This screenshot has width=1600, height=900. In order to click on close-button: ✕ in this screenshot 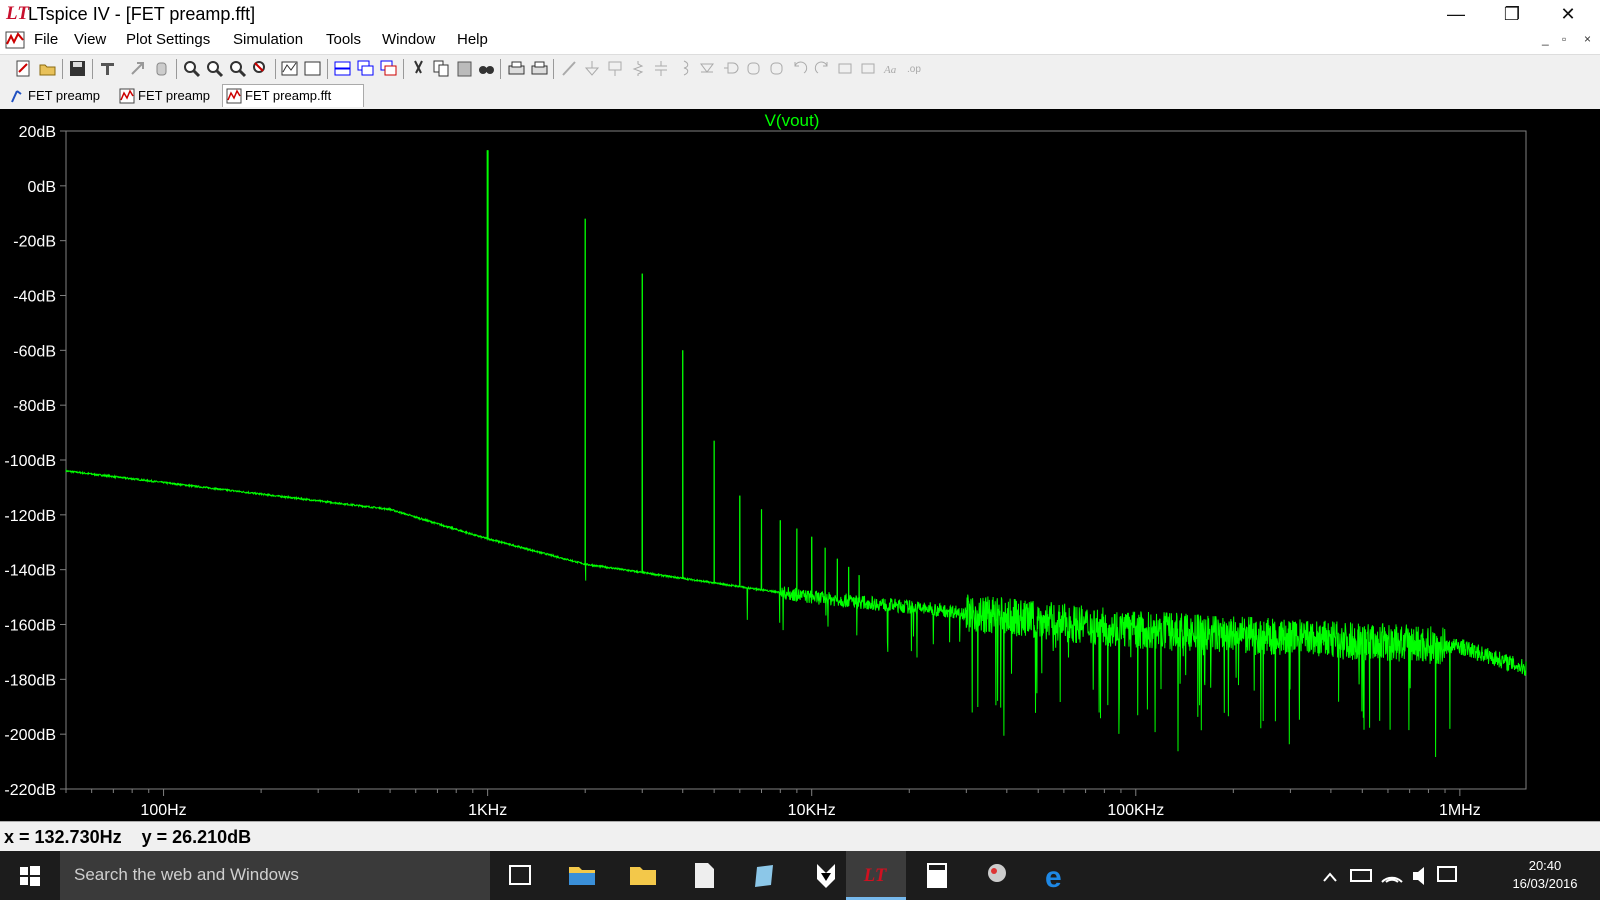, I will do `click(1568, 15)`.